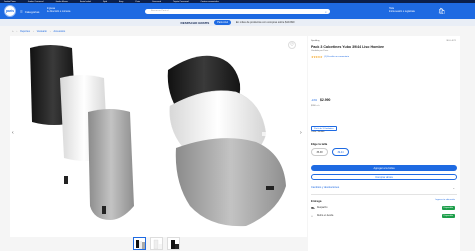  Describe the element at coordinates (301, 133) in the screenshot. I see `gallery-next-arrow-icon: ›` at that location.